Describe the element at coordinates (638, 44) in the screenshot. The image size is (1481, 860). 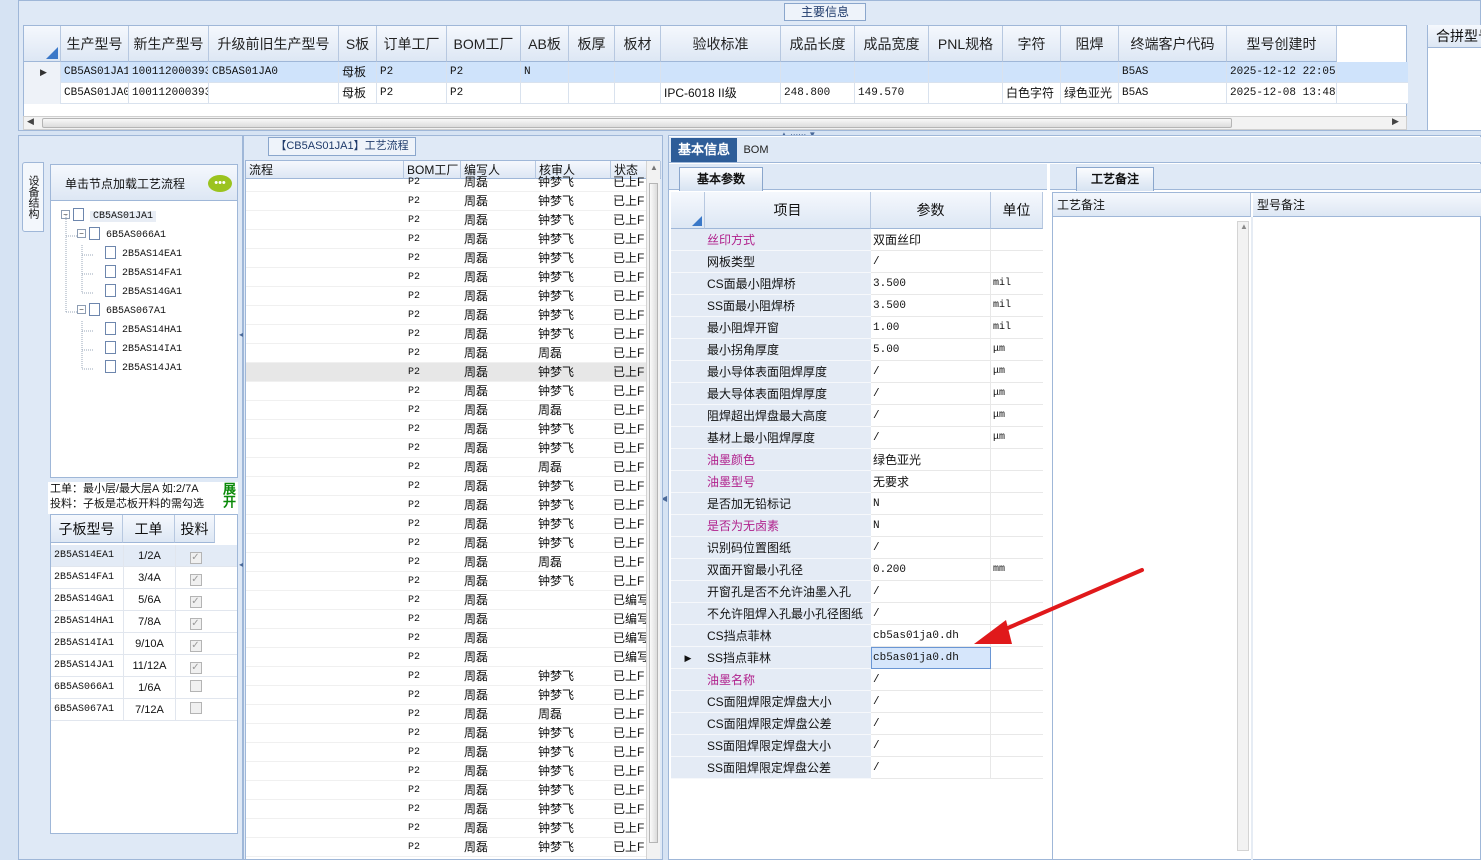
I see `column-header: 板材` at that location.